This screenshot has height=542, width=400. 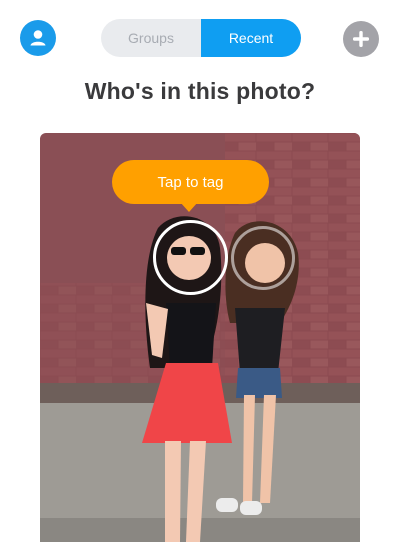 I want to click on segment-control: Groups Recent, so click(x=201, y=38).